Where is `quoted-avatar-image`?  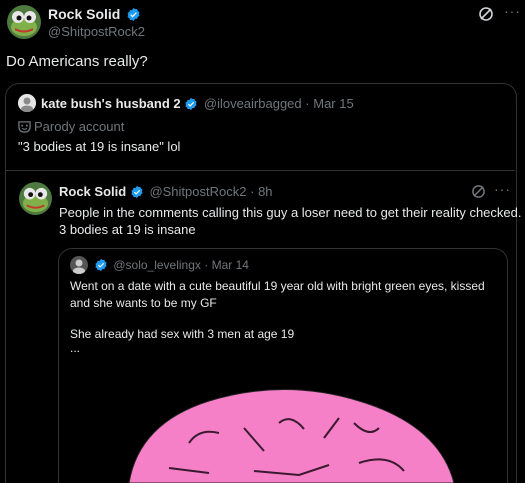
quoted-avatar-image is located at coordinates (27, 103).